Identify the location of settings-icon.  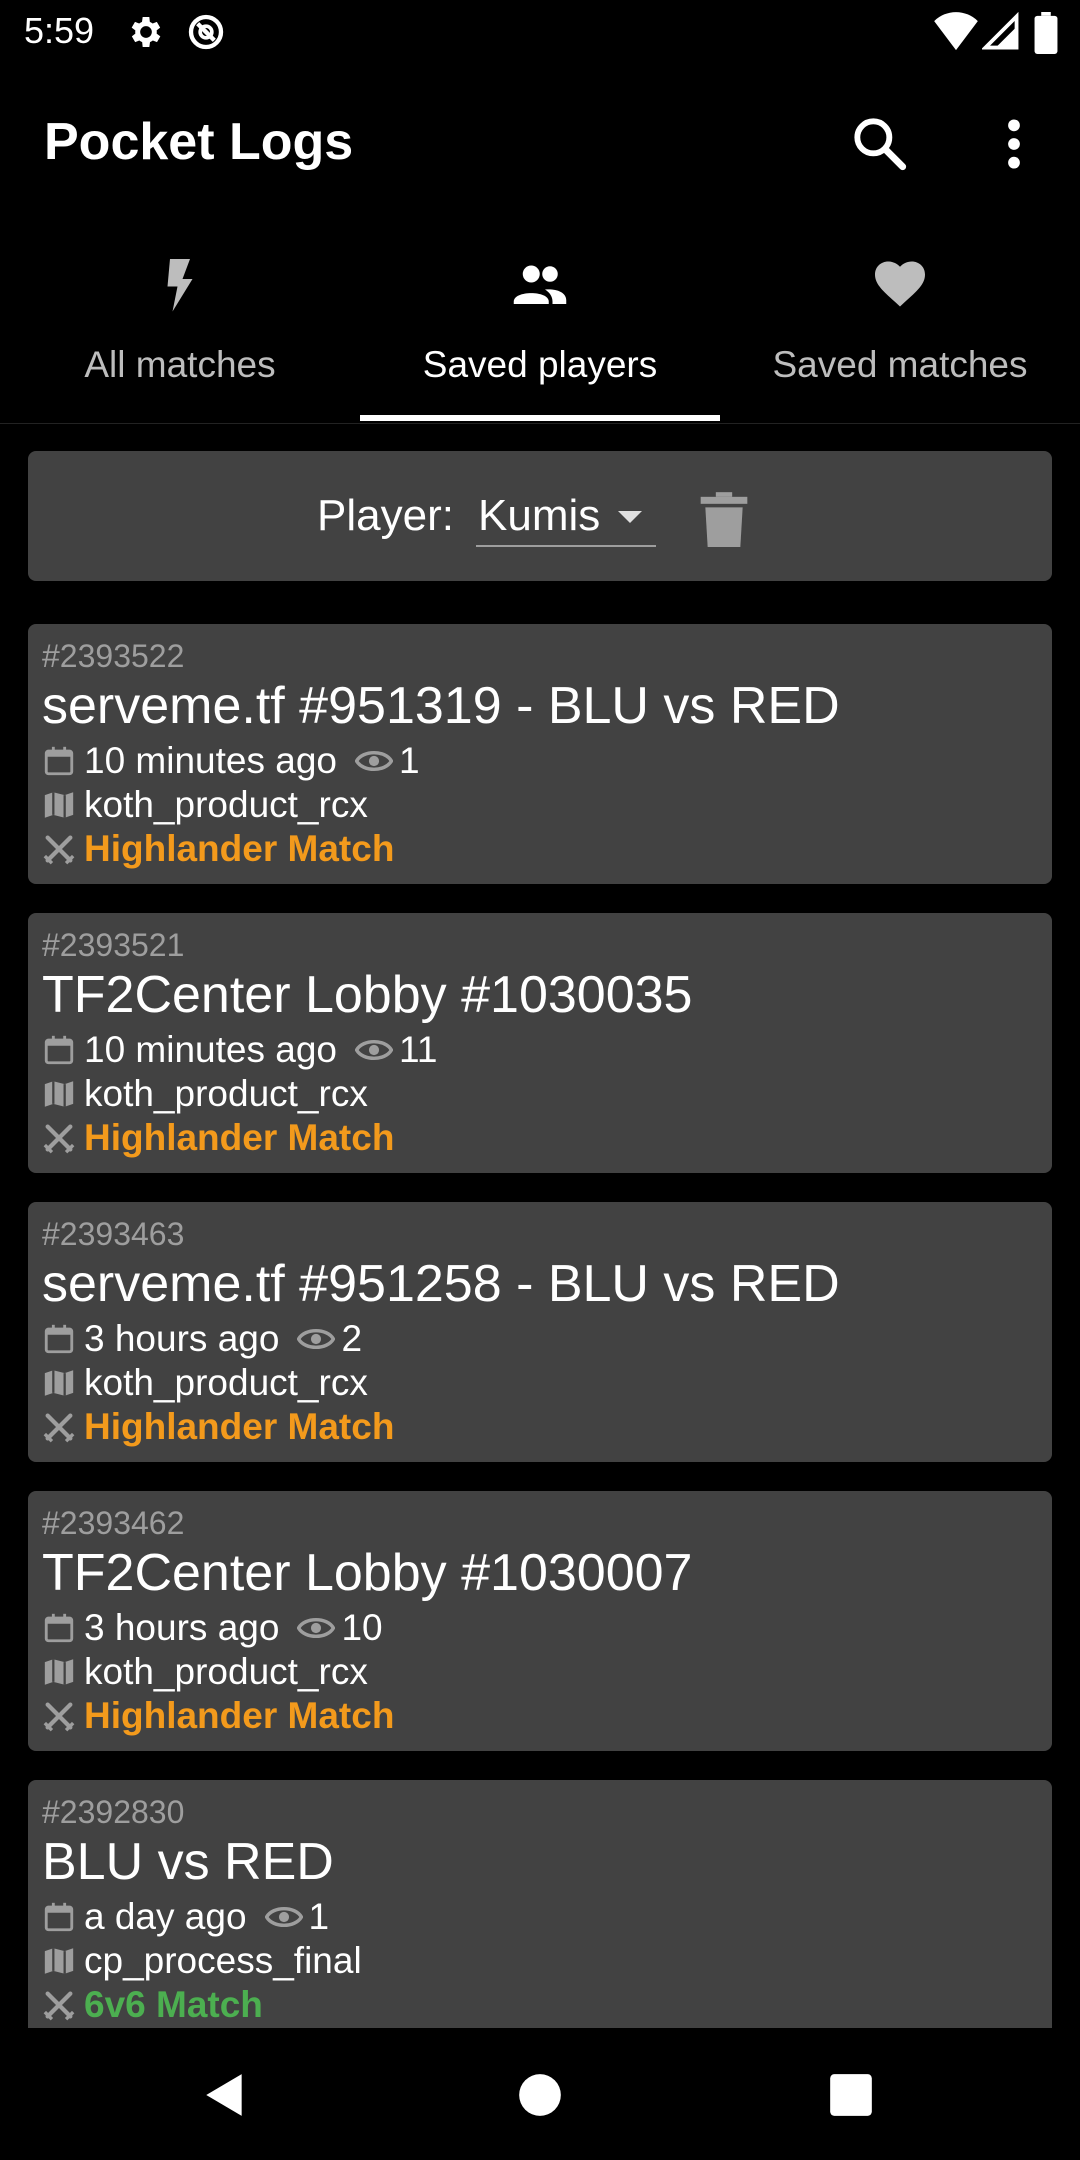
(146, 32).